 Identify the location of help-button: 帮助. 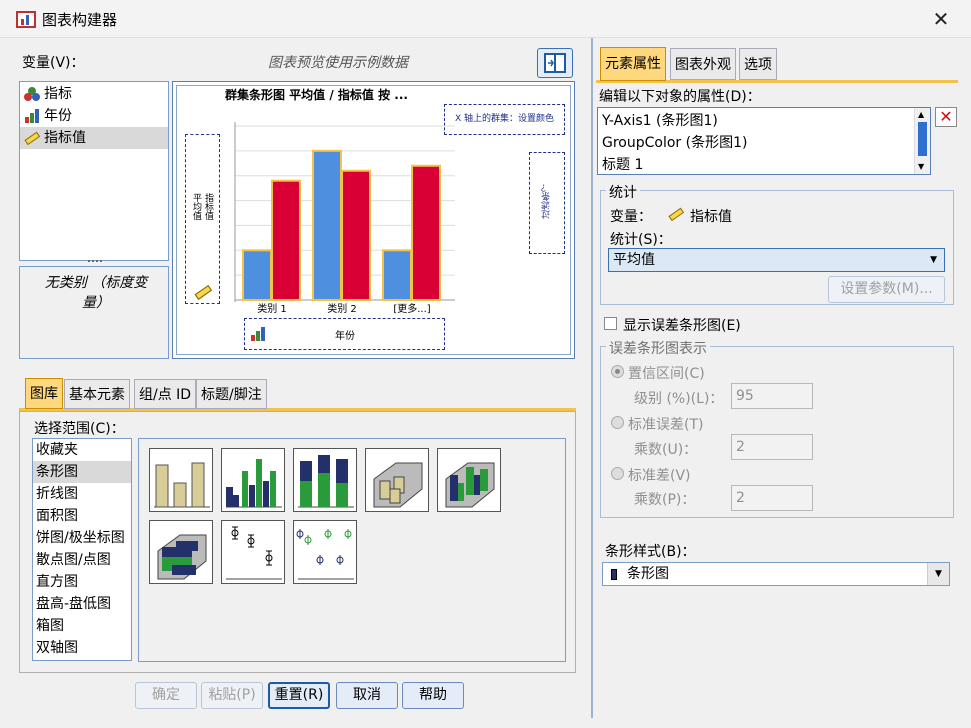
(433, 695).